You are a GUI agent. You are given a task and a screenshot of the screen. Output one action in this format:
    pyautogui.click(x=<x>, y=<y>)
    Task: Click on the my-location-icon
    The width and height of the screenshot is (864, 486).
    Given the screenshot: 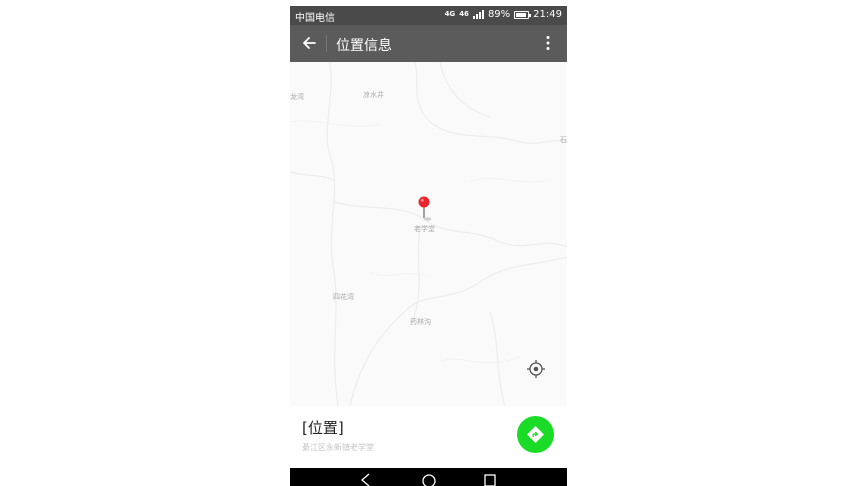 What is the action you would take?
    pyautogui.click(x=536, y=369)
    